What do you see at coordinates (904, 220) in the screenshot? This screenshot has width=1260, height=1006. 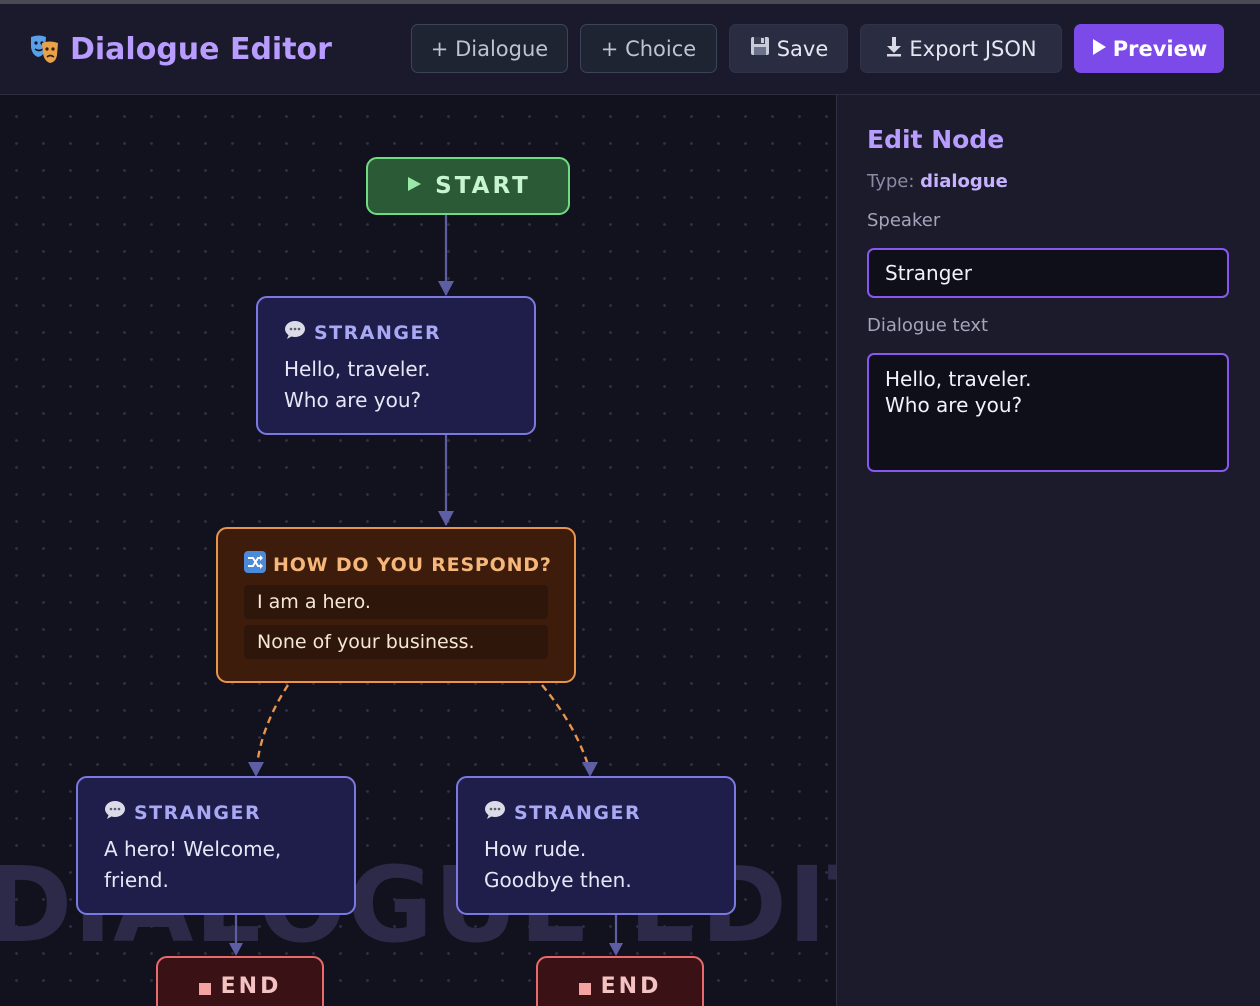 I see `speaker-field-label: Speaker` at bounding box center [904, 220].